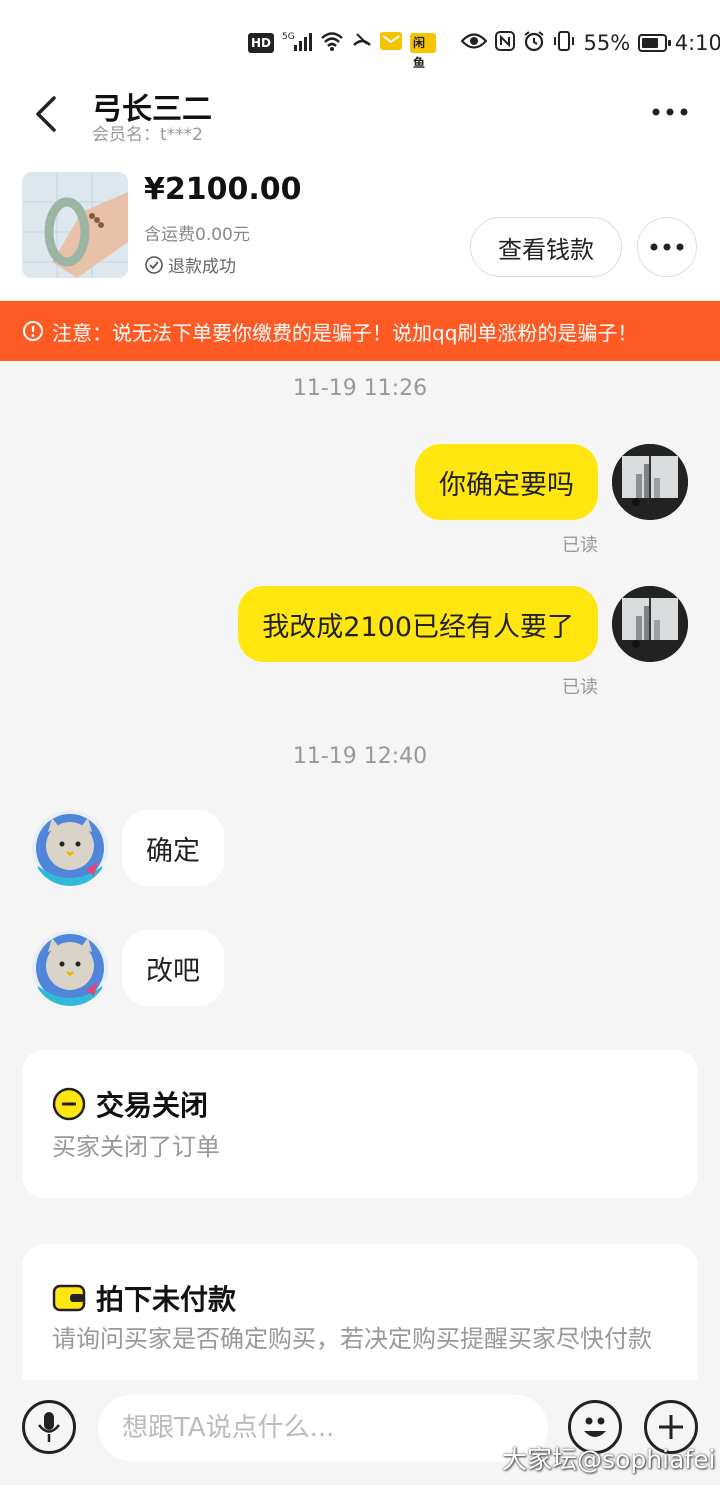 This screenshot has height=1485, width=720. I want to click on message-input, so click(323, 1428).